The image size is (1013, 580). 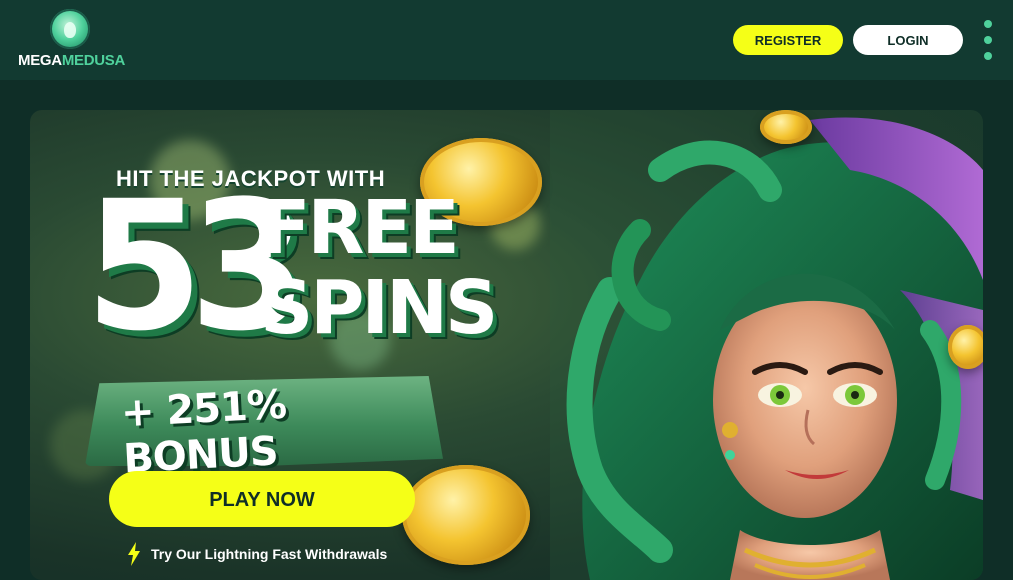 What do you see at coordinates (506, 40) in the screenshot?
I see `site-header: MEGAMEDUSA REGISTER LOGIN` at bounding box center [506, 40].